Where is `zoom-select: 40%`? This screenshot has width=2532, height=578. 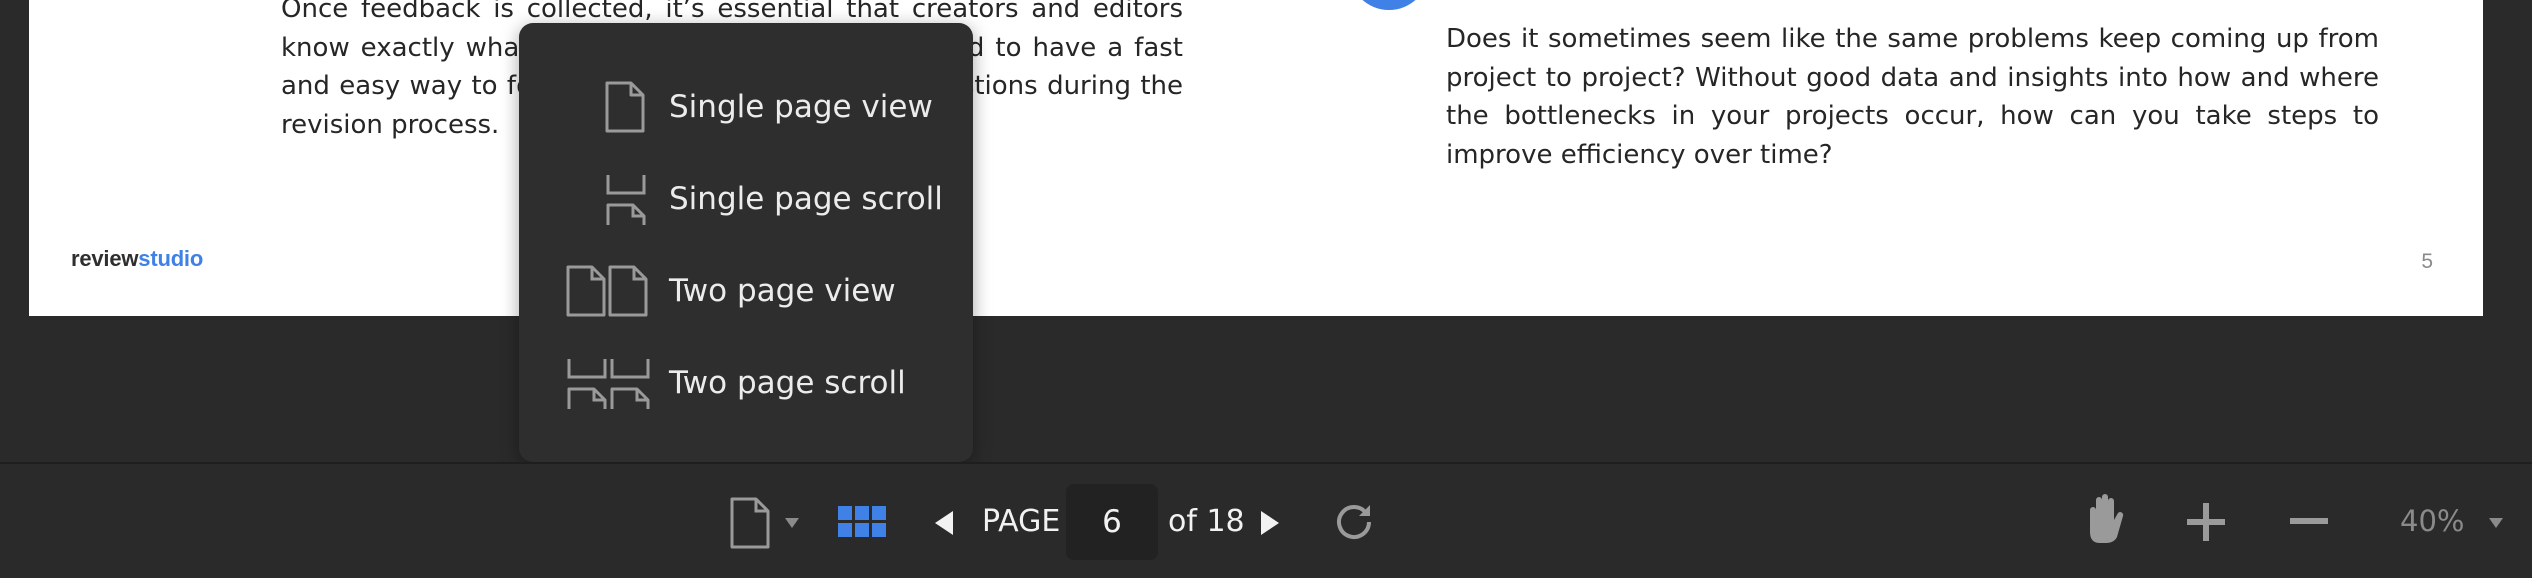 zoom-select: 40% is located at coordinates (2451, 522).